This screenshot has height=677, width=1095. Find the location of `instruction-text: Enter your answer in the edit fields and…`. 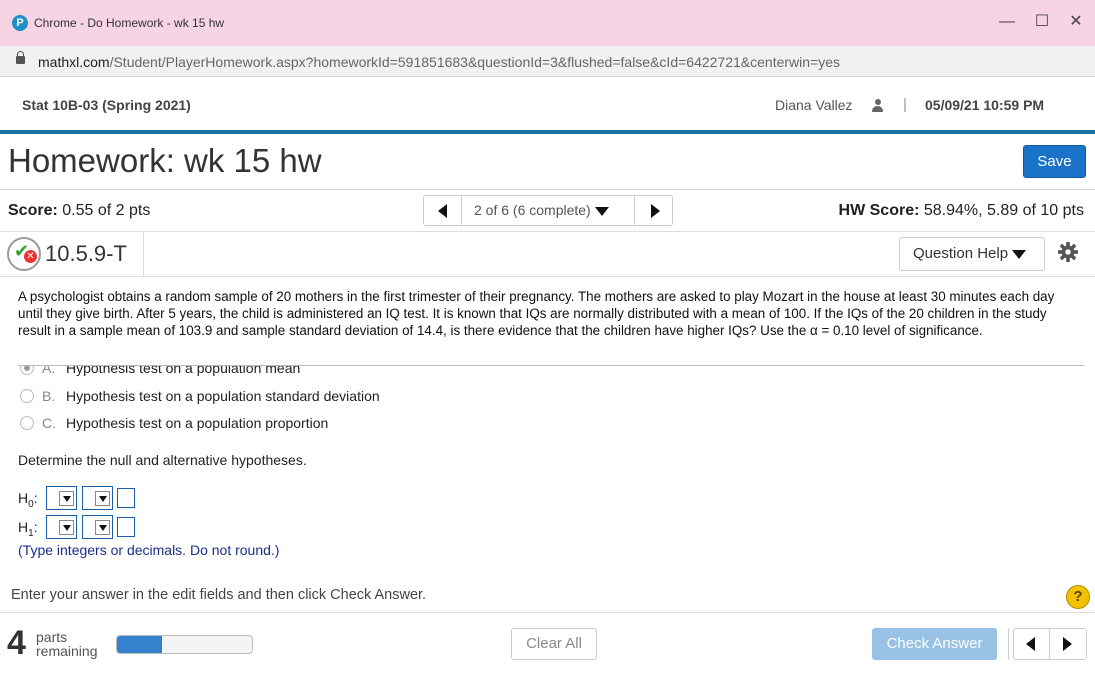

instruction-text: Enter your answer in the edit fields and… is located at coordinates (219, 595).